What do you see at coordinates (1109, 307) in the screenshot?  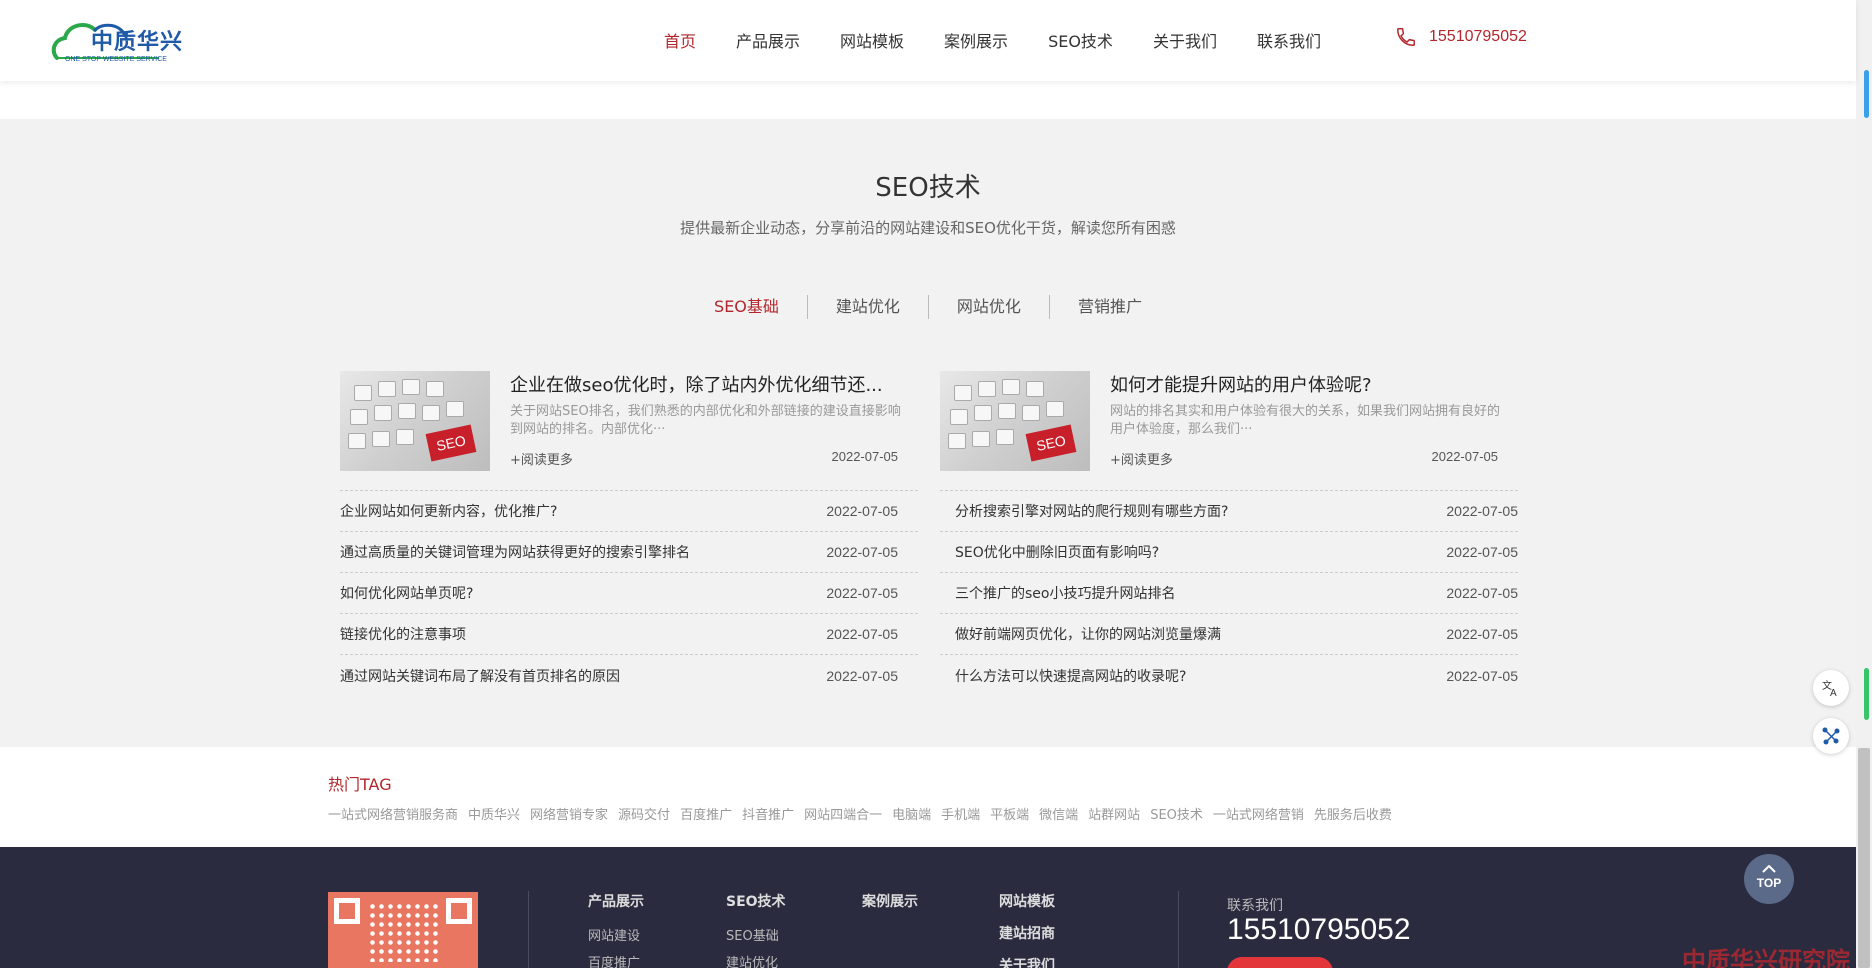 I see `tab-marketing-promotion: 营销推广` at bounding box center [1109, 307].